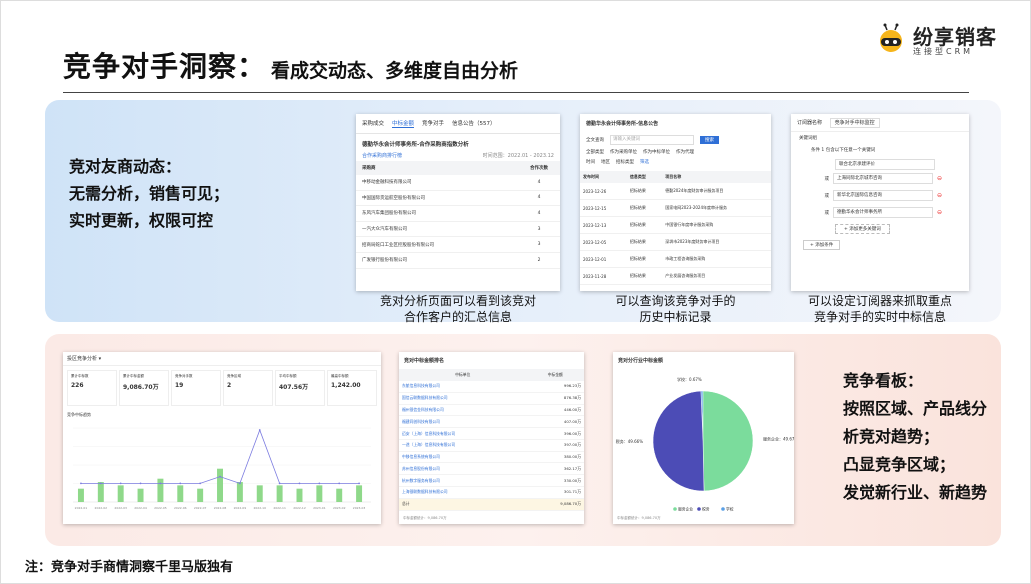 The width and height of the screenshot is (1031, 584). Describe the element at coordinates (294, 387) in the screenshot. I see `kpi-value: 407.56万` at that location.